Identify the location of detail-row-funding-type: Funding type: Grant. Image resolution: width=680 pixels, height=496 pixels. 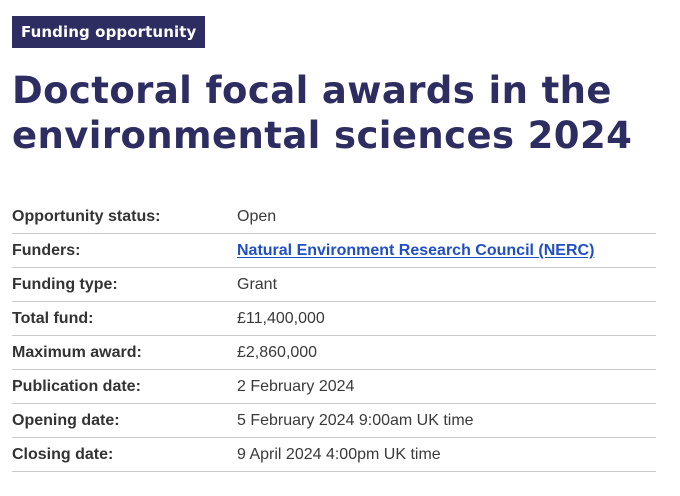
(334, 285).